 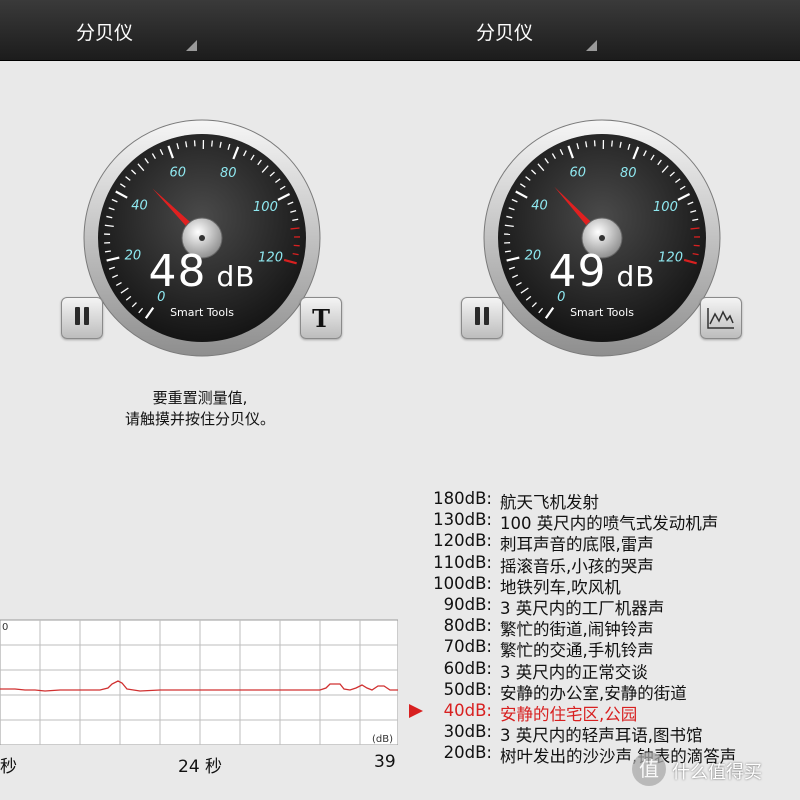 What do you see at coordinates (8, 767) in the screenshot?
I see `x-label-start: 秒` at bounding box center [8, 767].